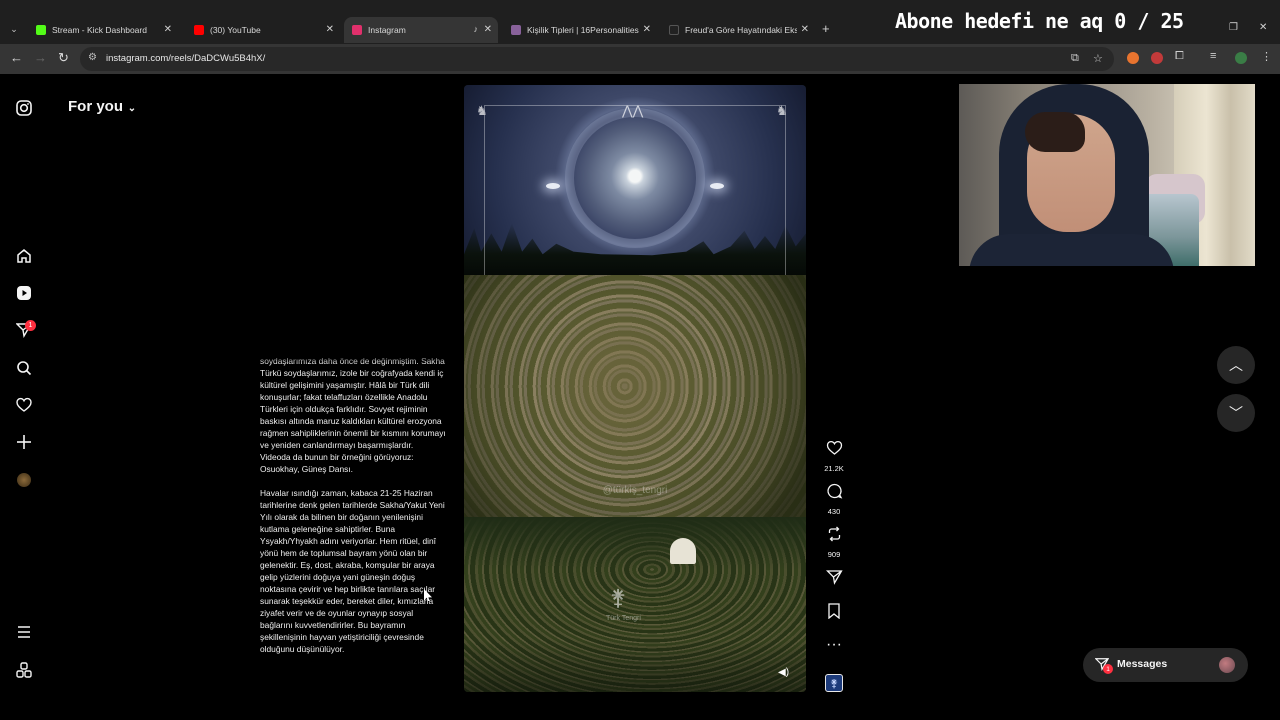 Image resolution: width=1280 pixels, height=720 pixels. What do you see at coordinates (24, 405) in the screenshot?
I see `notifications-heart-icon` at bounding box center [24, 405].